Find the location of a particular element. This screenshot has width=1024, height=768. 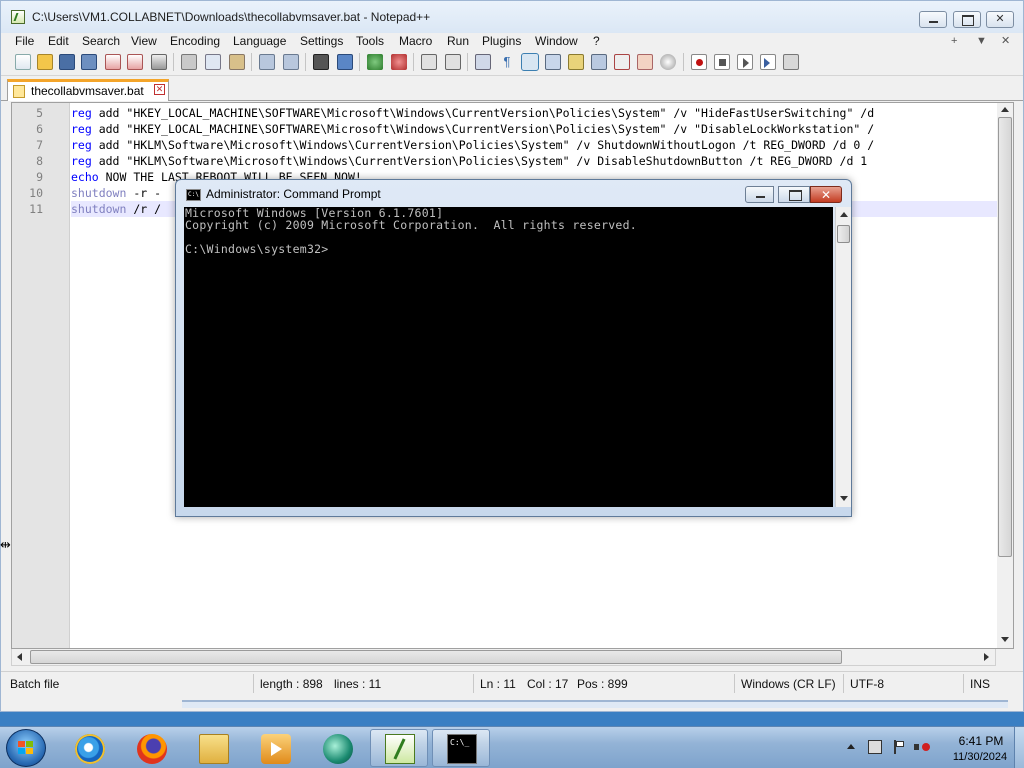

cmd-title-bar: C:\ Administrator: Command Prompt is located at coordinates (513, 194).